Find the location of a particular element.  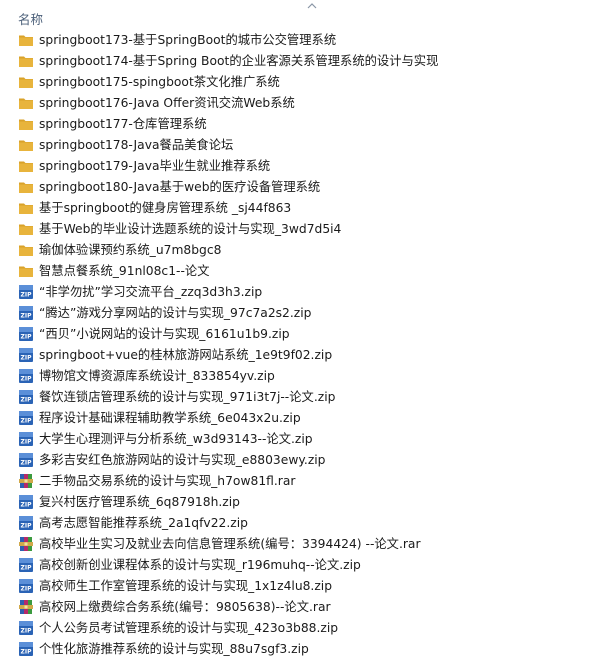

file-row: ZIP 复兴村医疗管理系统_6q87918h.zip is located at coordinates (298, 502).